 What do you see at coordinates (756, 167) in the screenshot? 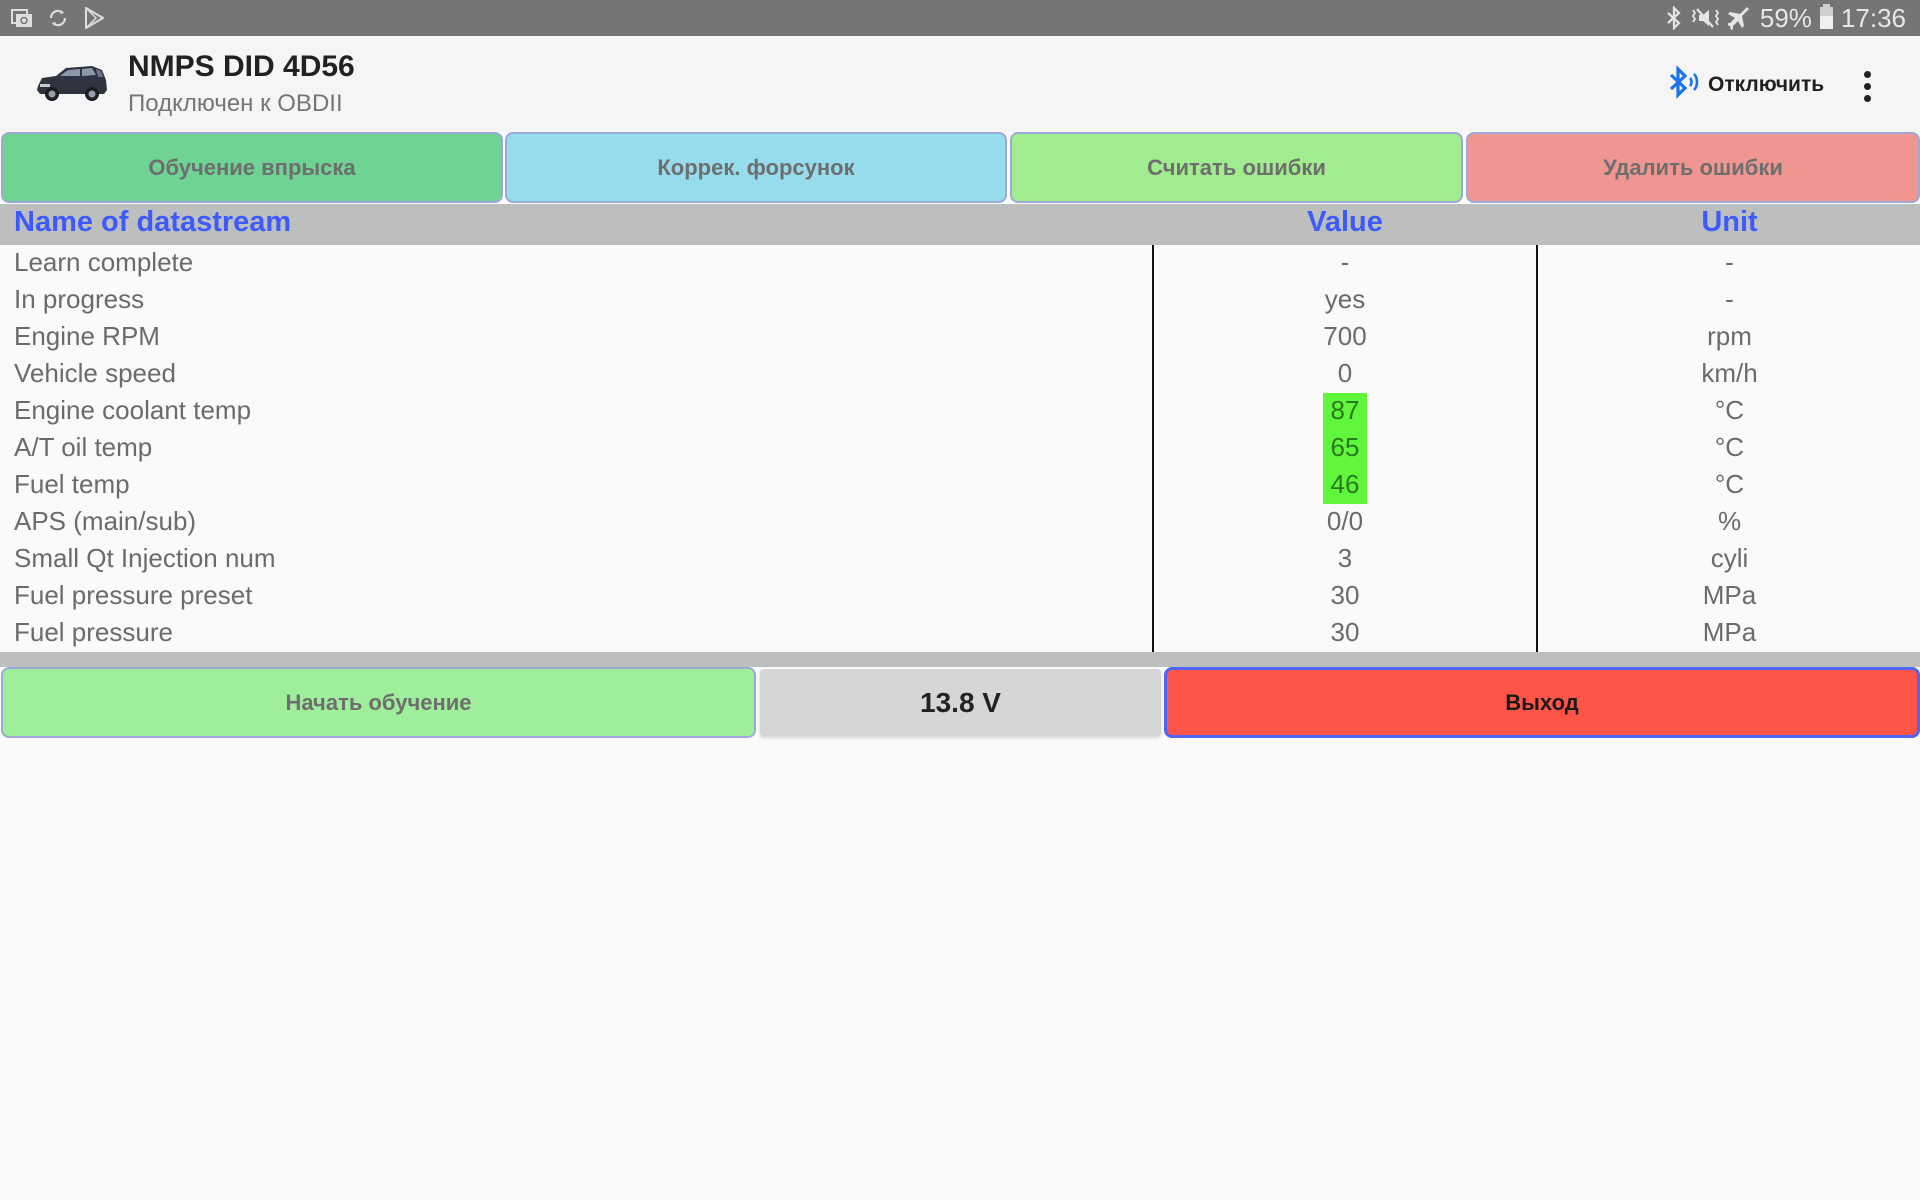
I see `injector-correction-button: Коррек. форсунок` at bounding box center [756, 167].